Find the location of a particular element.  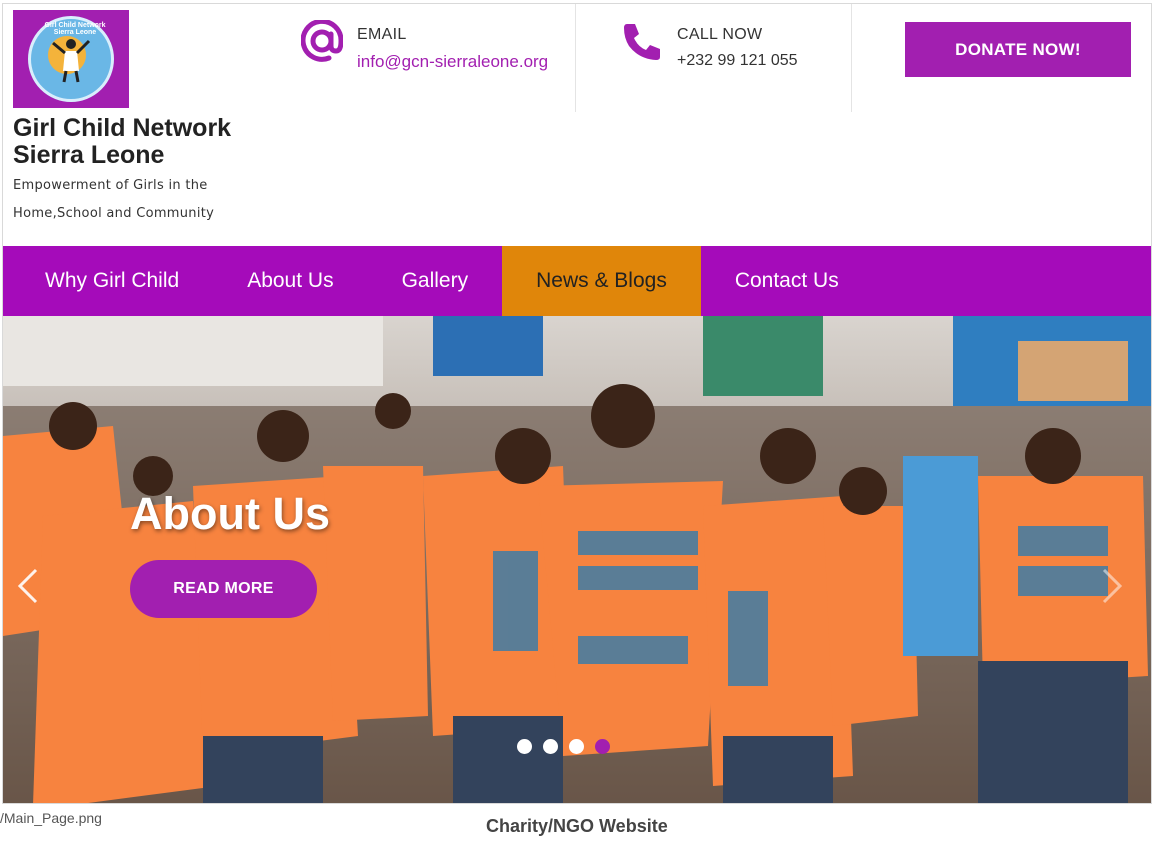

call-label: CALL NOW is located at coordinates (720, 34).